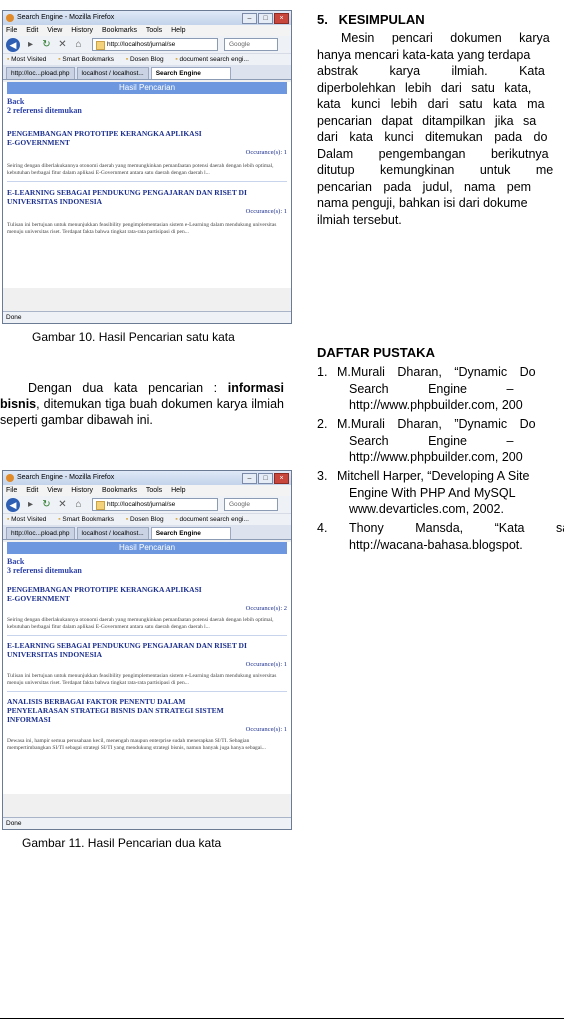 The width and height of the screenshot is (564, 1026). I want to click on text-line: diperbolehkan lebih dari satu kata,, so click(424, 87).